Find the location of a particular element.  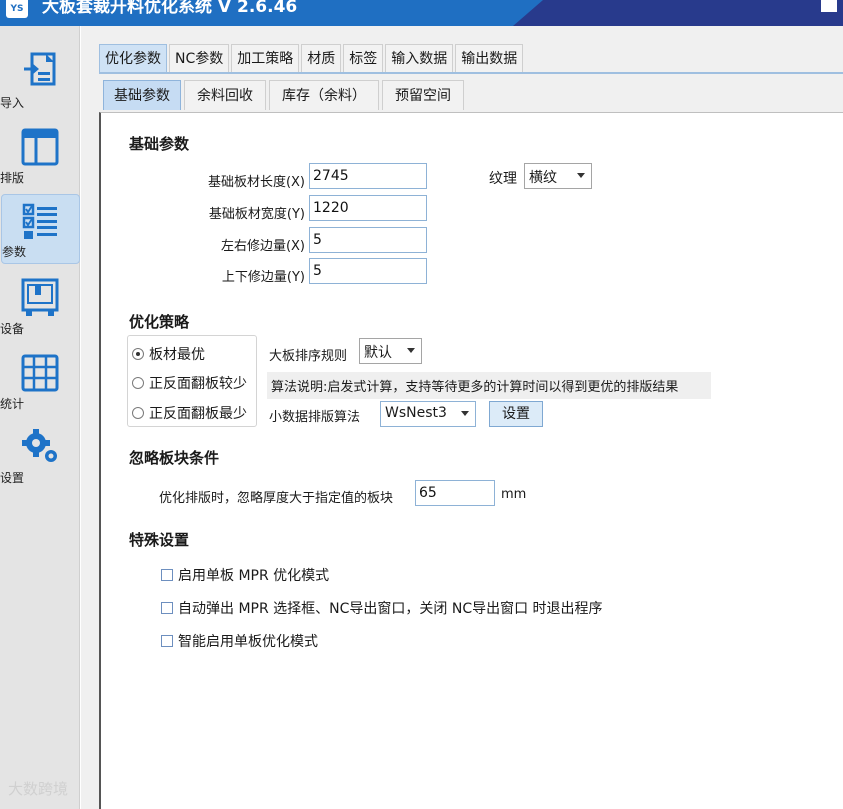

section-title-special: 特殊设置 is located at coordinates (159, 540).